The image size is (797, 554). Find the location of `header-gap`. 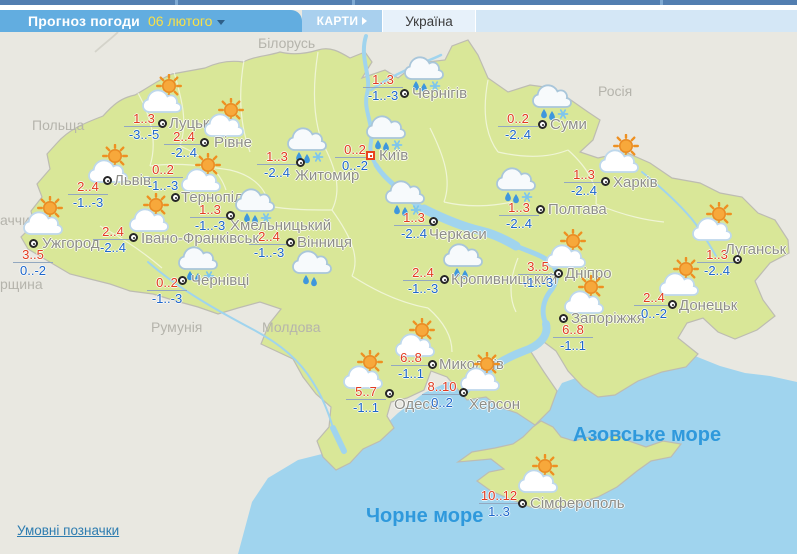

header-gap is located at coordinates (398, 7).